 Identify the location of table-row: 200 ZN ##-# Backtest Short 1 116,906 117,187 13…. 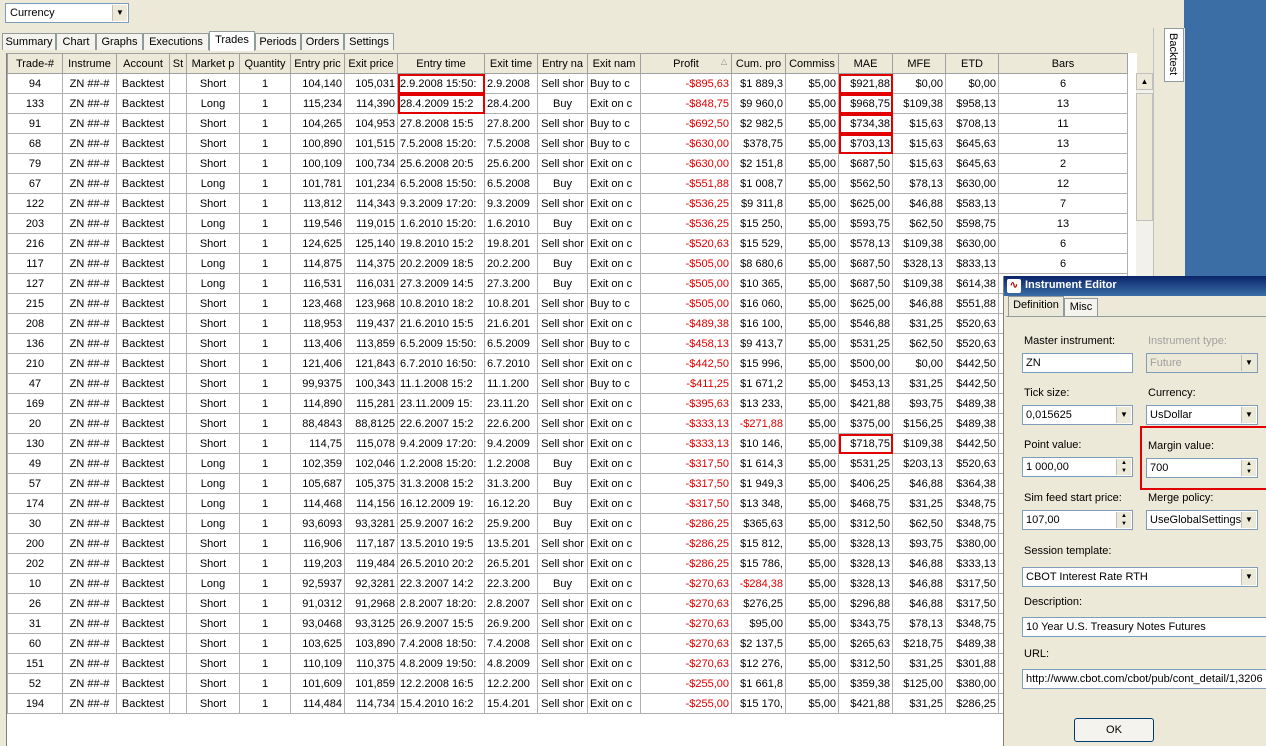
(567, 543).